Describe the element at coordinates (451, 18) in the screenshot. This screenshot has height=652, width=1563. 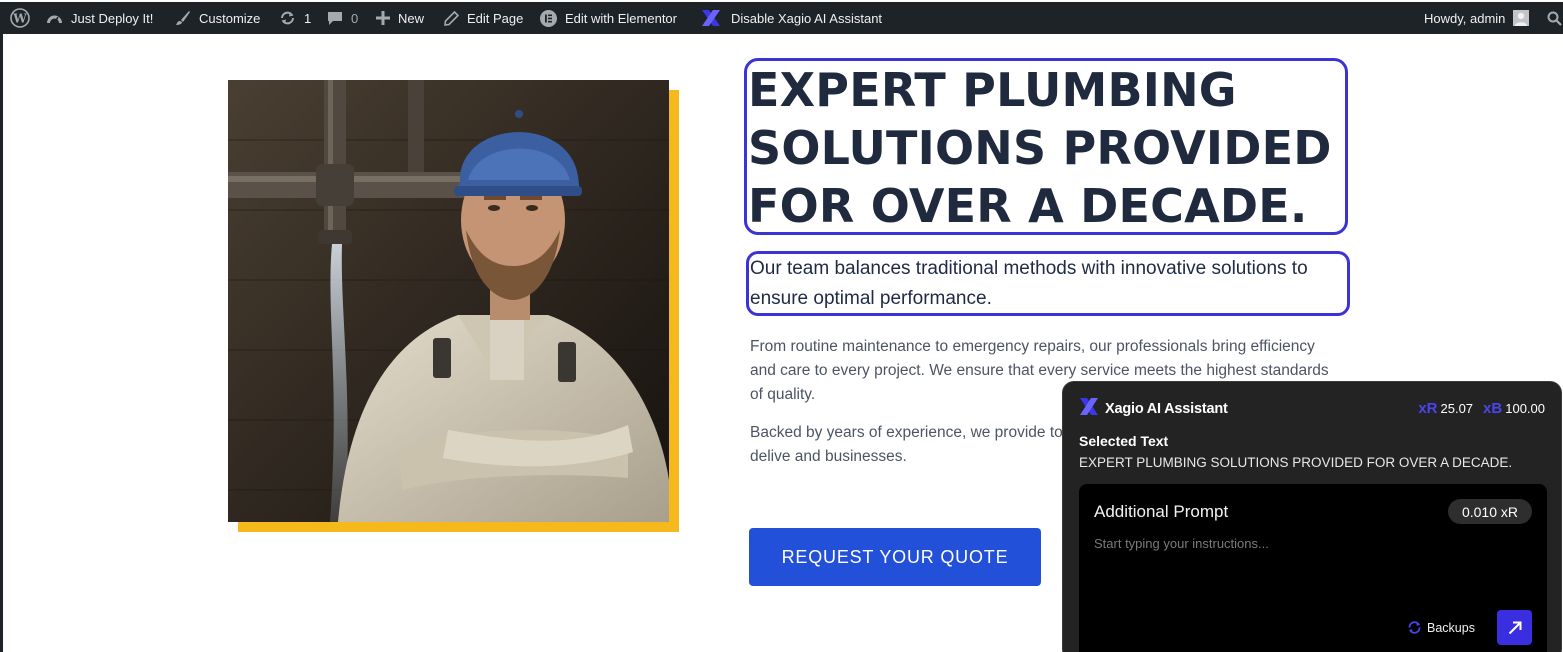
I see `pencil-icon` at that location.